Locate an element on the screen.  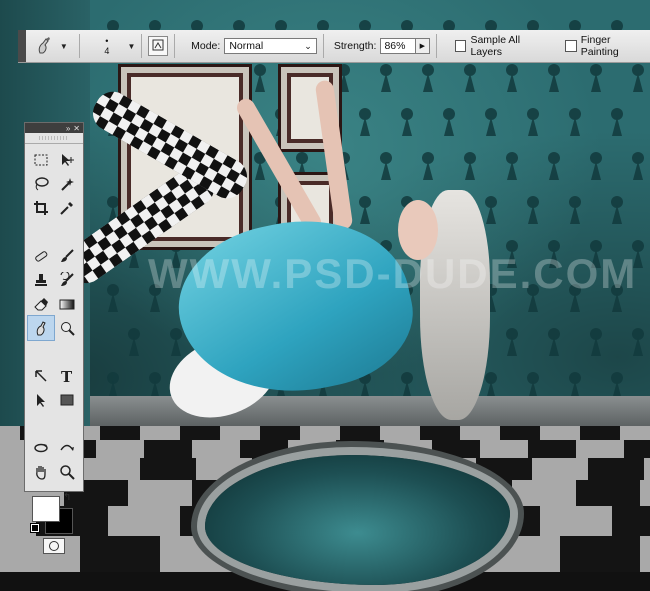
pen-tool is located at coordinates (41, 376).